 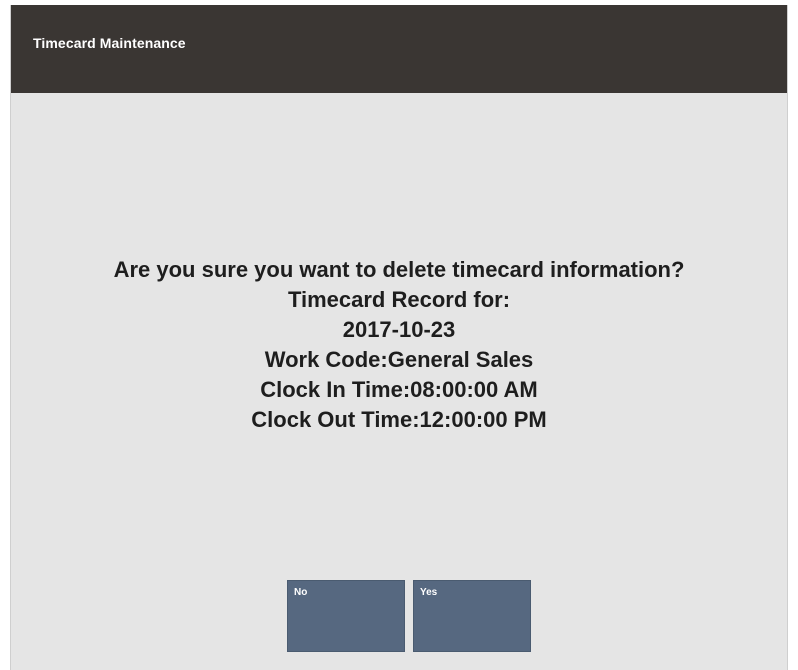 I want to click on record-clock-in: Clock In Time:08:00:00 AM, so click(x=399, y=389).